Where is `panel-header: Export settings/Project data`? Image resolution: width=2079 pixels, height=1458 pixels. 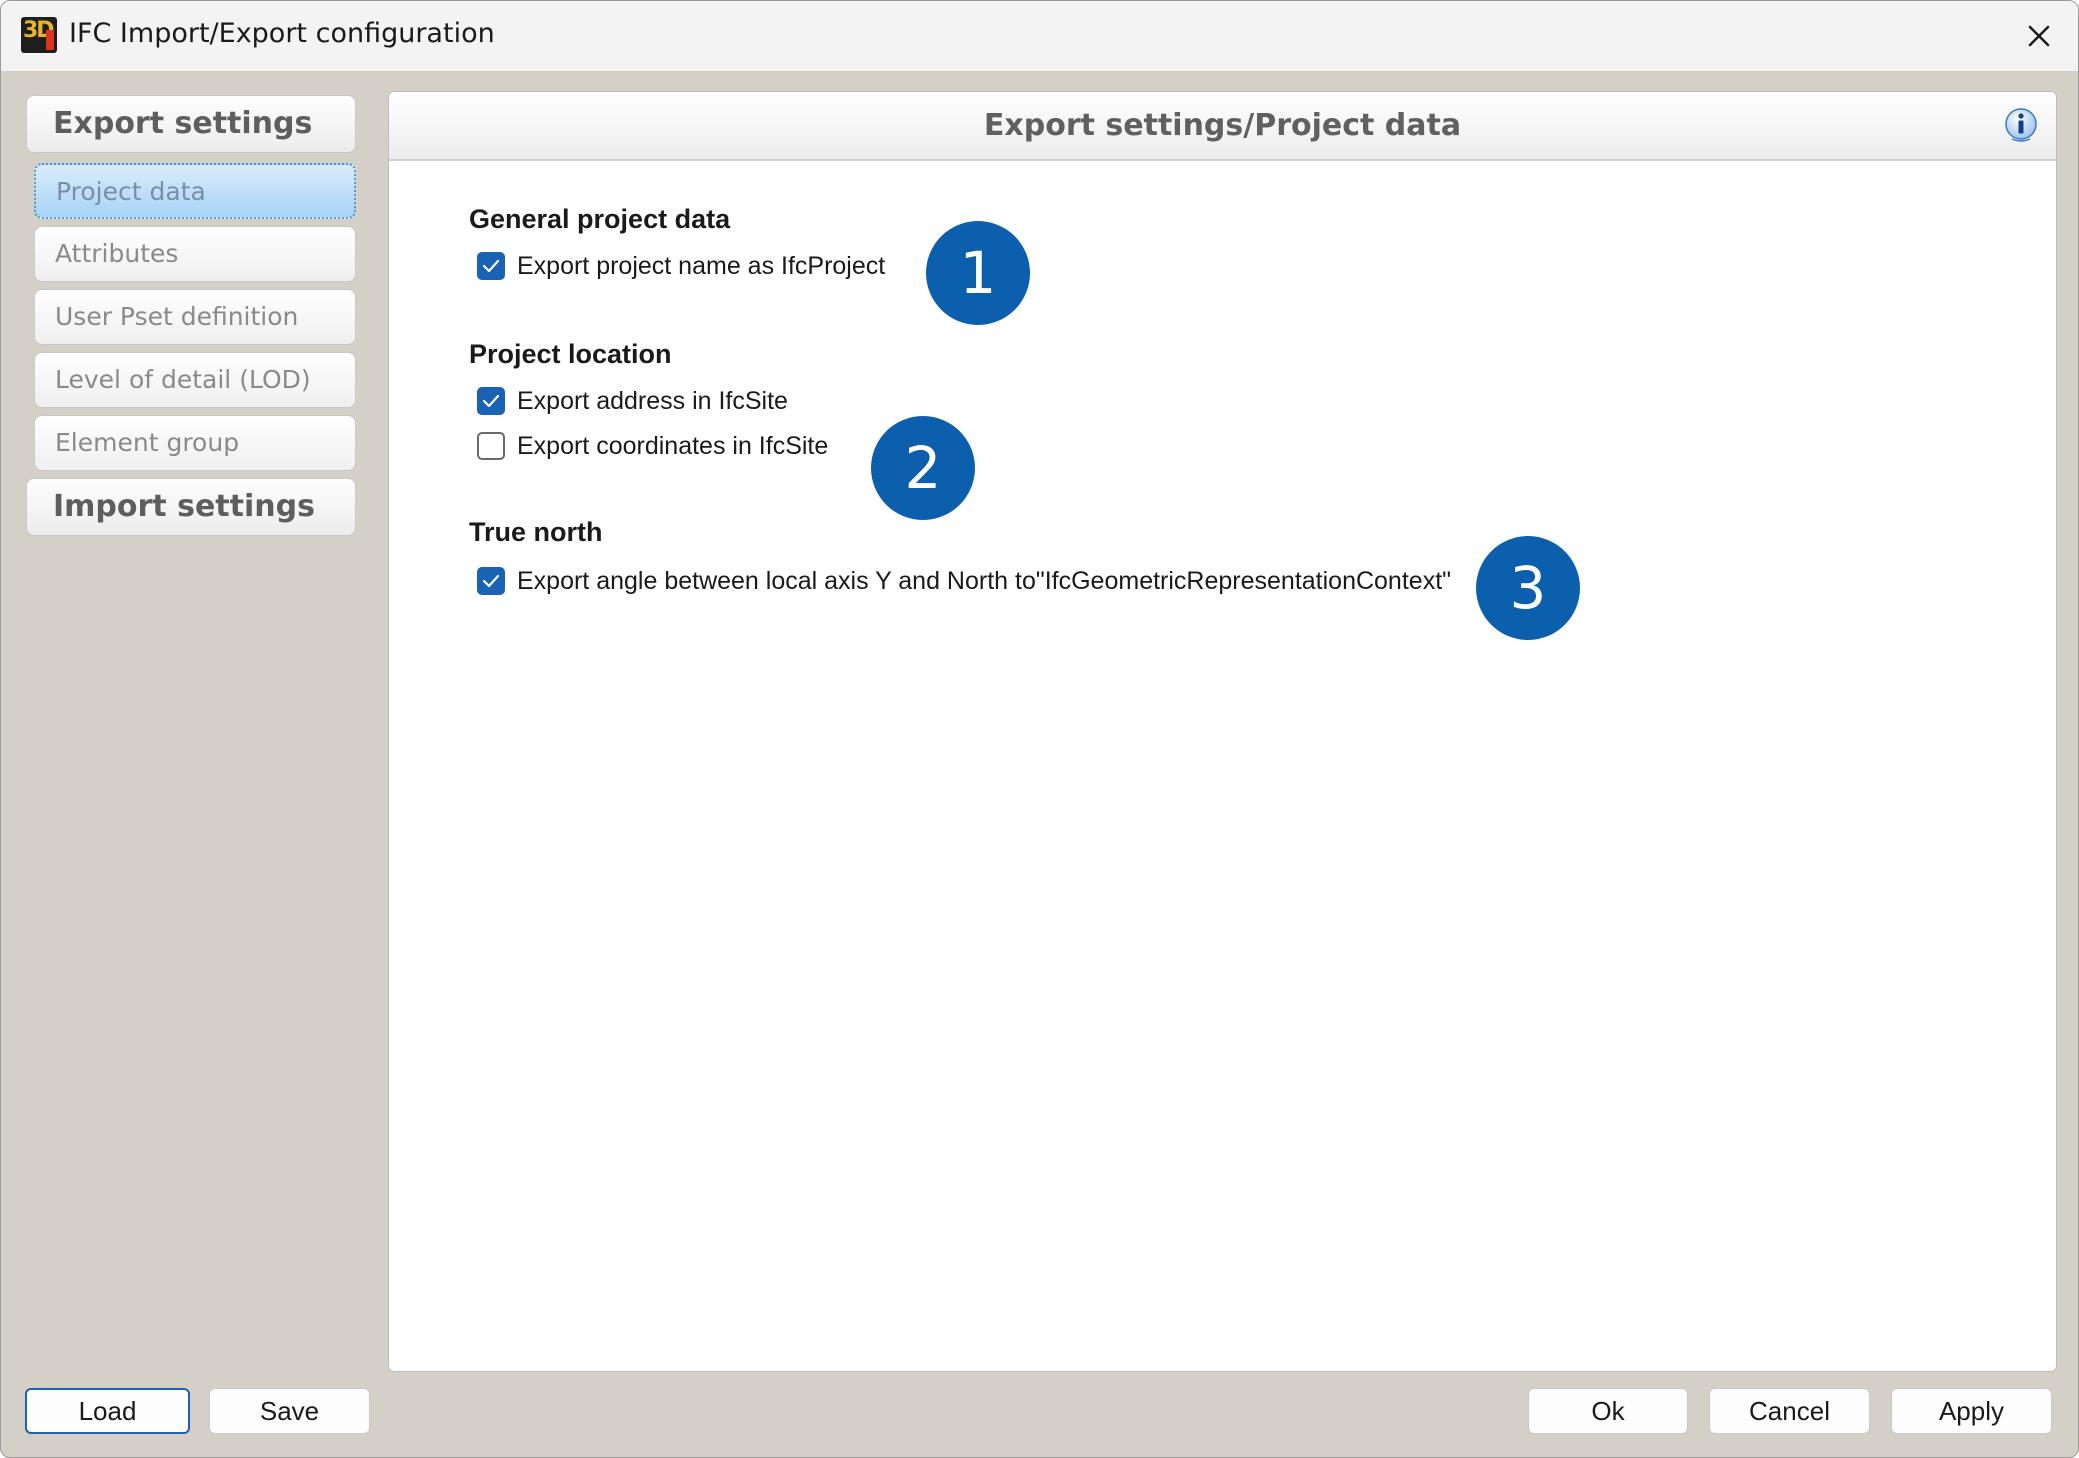
panel-header: Export settings/Project data is located at coordinates (1222, 126).